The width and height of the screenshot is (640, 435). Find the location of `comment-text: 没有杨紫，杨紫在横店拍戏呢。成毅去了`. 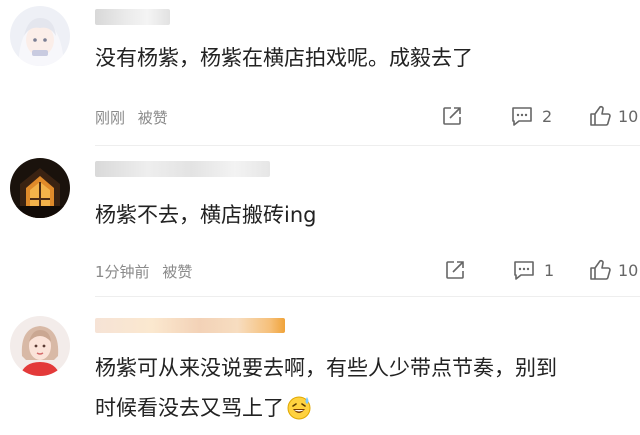

comment-text: 没有杨紫，杨紫在横店拍戏呢。成毅去了 is located at coordinates (284, 58).